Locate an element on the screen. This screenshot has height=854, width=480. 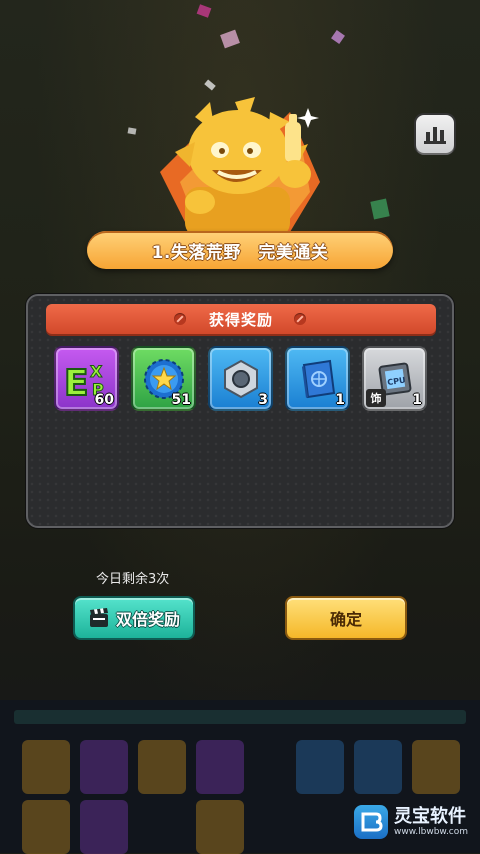
reward-count: 60 is located at coordinates (104, 400).